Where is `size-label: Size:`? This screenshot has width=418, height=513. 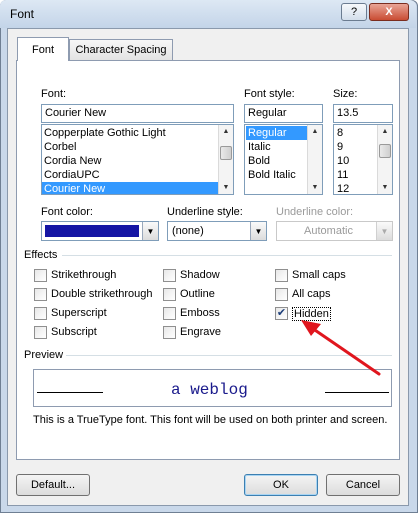
size-label: Size: is located at coordinates (345, 94).